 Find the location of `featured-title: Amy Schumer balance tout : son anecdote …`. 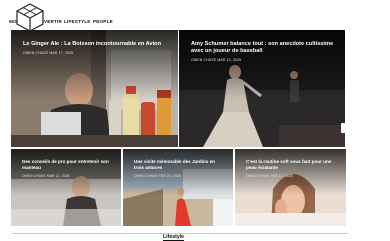

featured-title: Amy Schumer balance tout : son anecdote … is located at coordinates (264, 48).